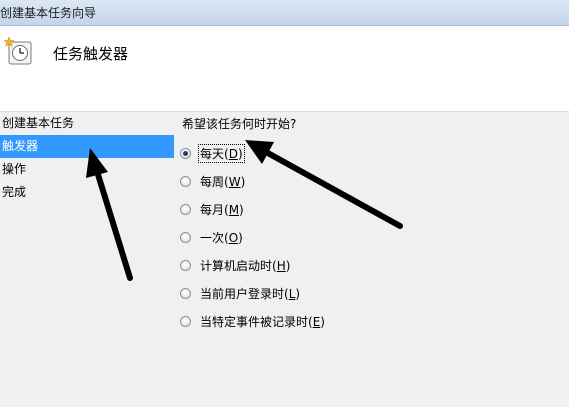  What do you see at coordinates (245, 265) in the screenshot?
I see `radio-label: 计算机启动时(H)` at bounding box center [245, 265].